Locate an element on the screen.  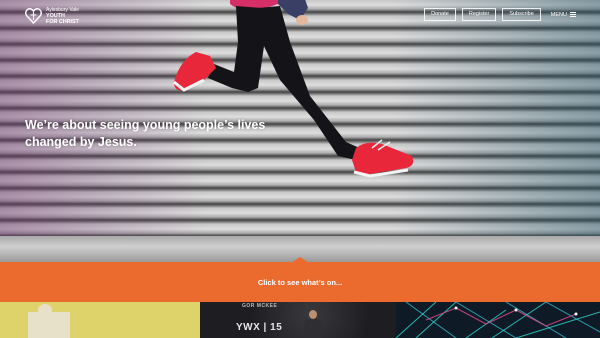
stage-light is located at coordinates (298, 320).